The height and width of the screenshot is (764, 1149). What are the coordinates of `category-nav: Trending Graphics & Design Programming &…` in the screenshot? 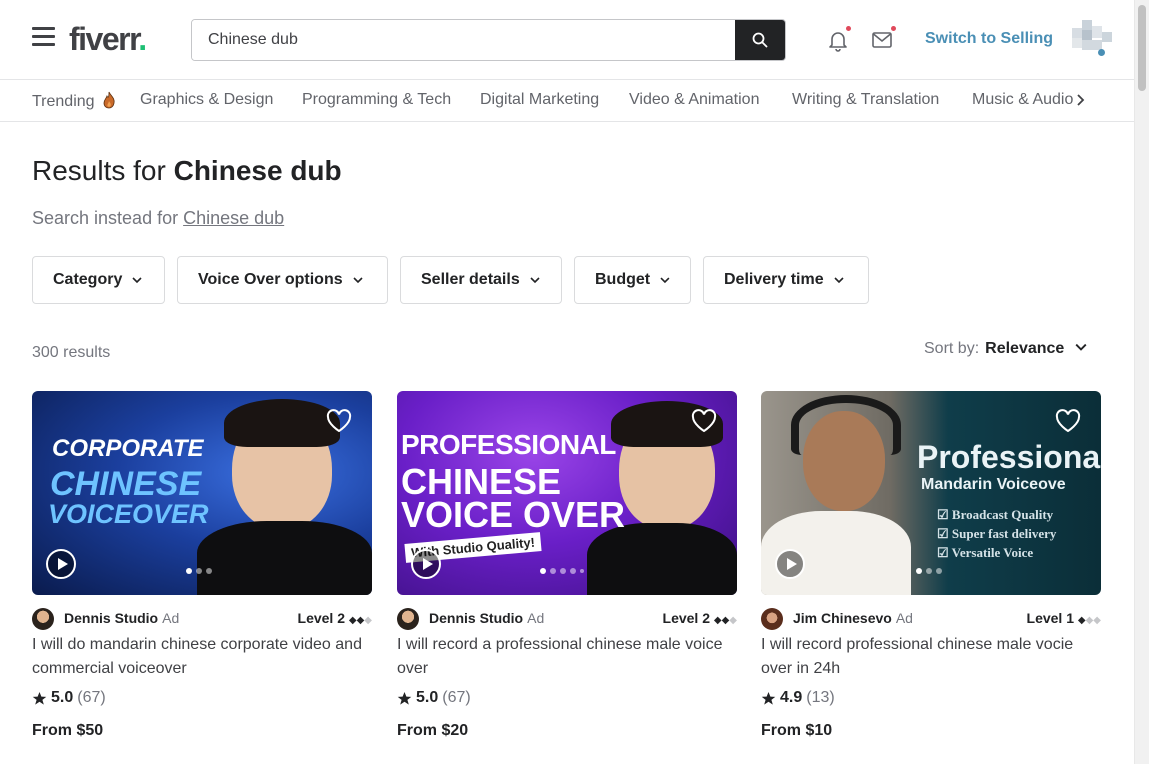 It's located at (567, 101).